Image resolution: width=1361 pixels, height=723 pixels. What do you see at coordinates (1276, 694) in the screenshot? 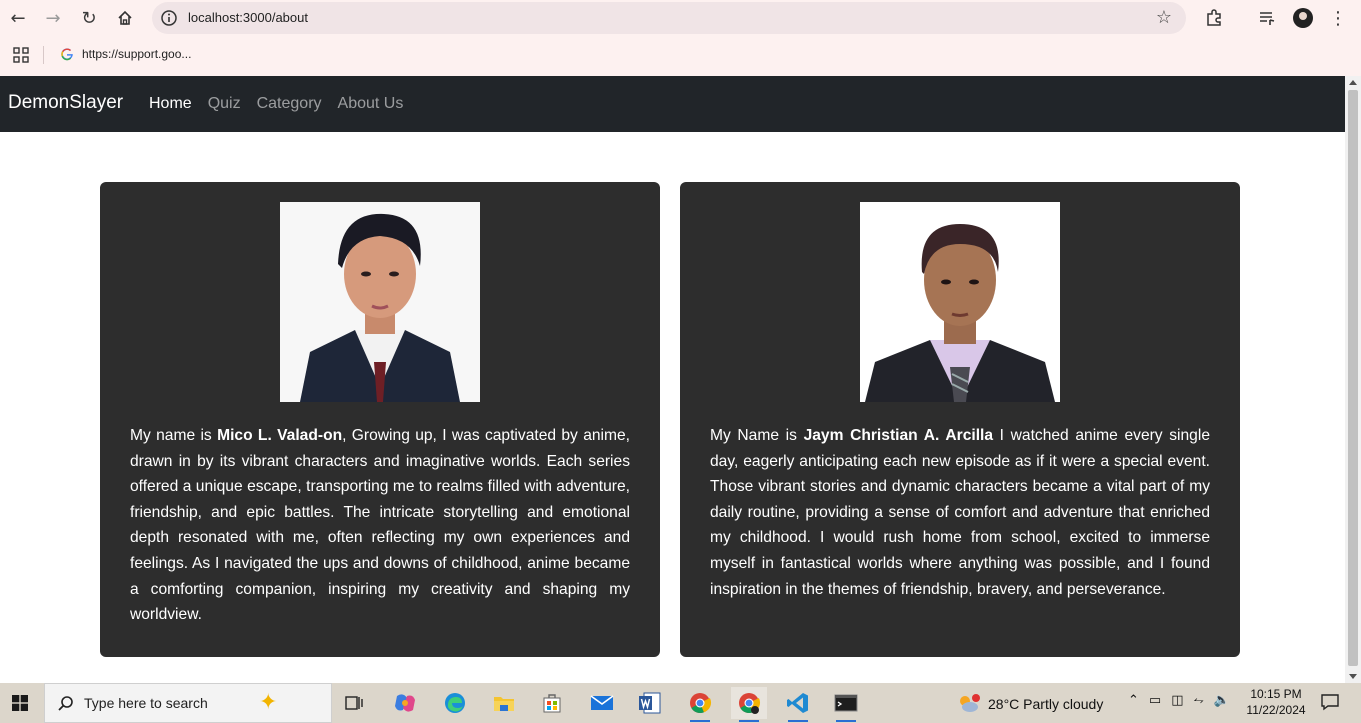
I see `clock-time: 10:15 PM` at bounding box center [1276, 694].